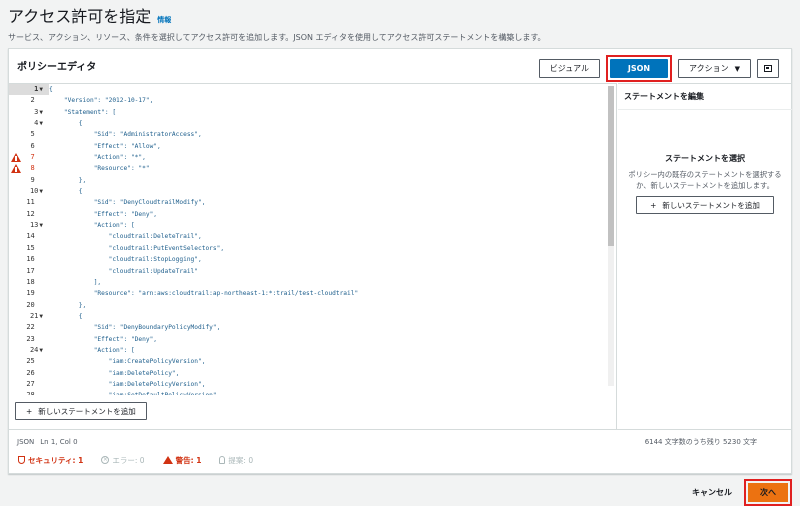  I want to click on json-button: JSON, so click(639, 68).